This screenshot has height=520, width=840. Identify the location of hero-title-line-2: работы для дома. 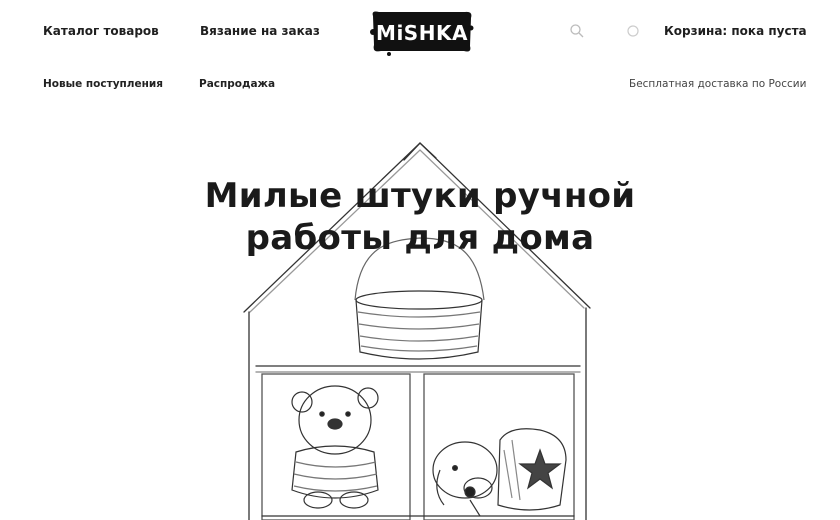
(420, 238).